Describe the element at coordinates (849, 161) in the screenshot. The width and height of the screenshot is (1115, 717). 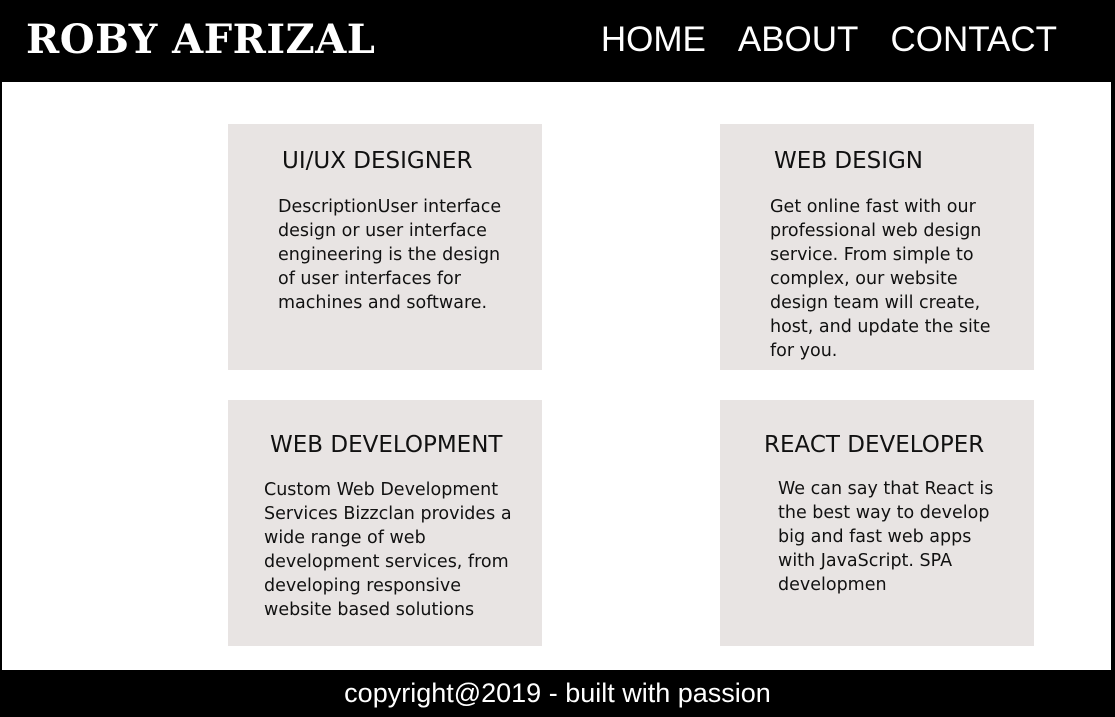
I see `card-title: WEB DESIGN` at that location.